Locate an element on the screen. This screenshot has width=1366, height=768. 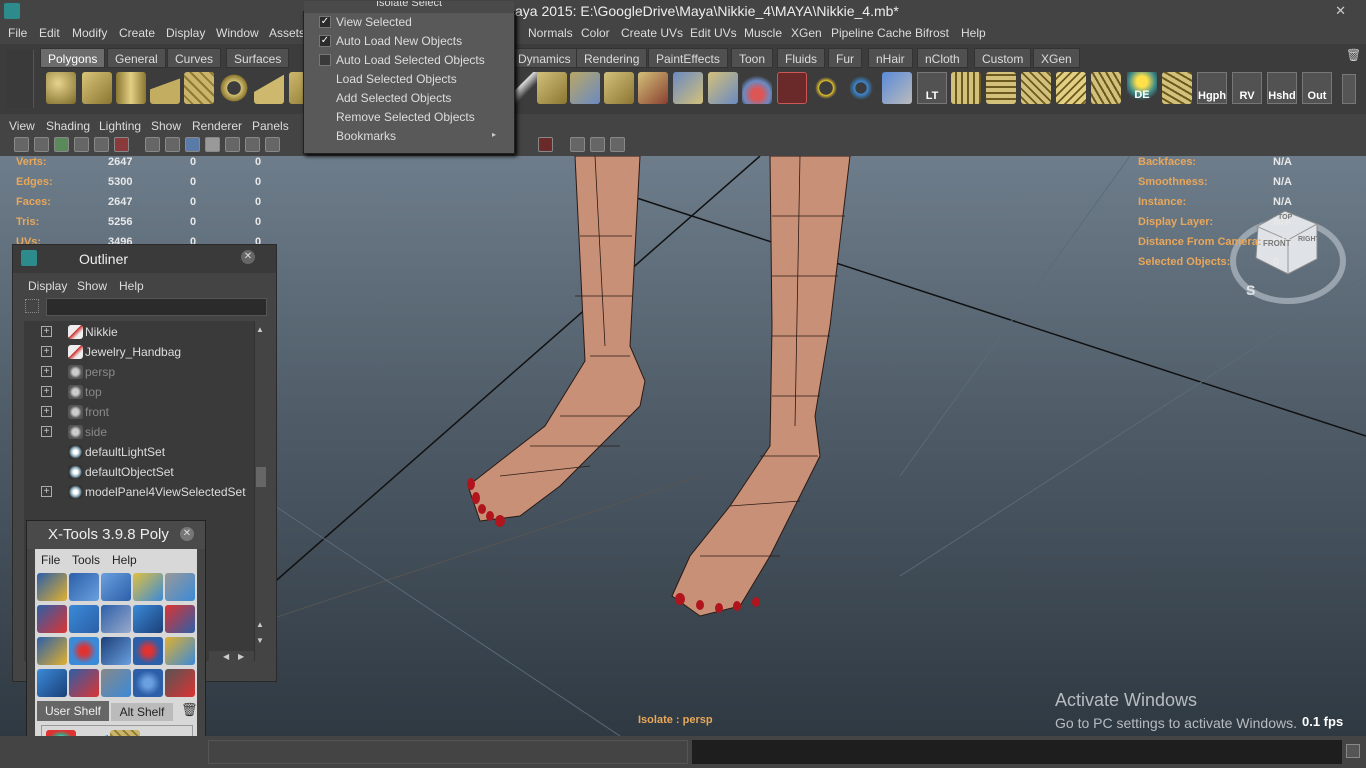
shelf-tab-general: General is located at coordinates (136, 58).